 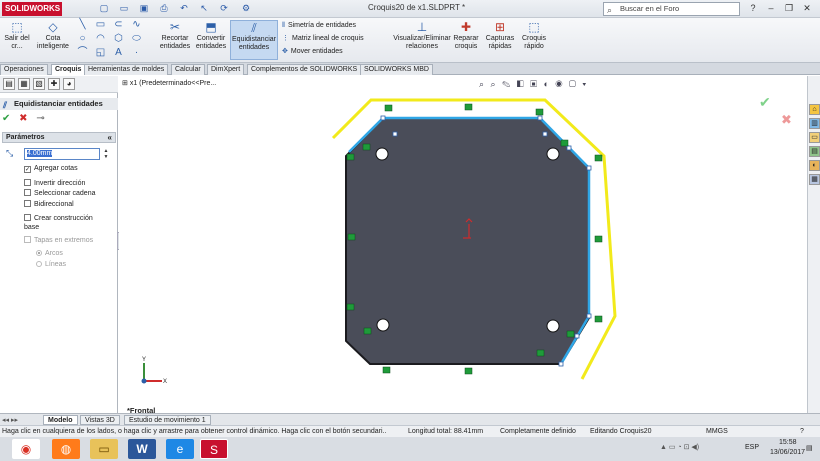 I want to click on chrome-icon: ◉, so click(x=26, y=449).